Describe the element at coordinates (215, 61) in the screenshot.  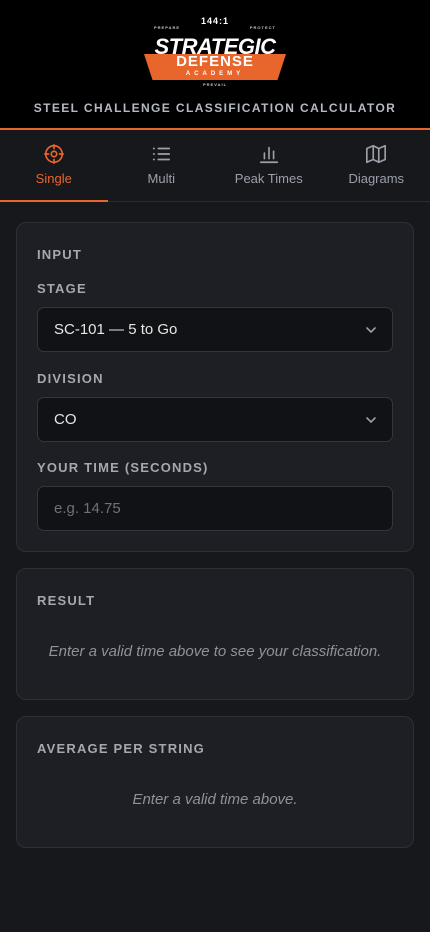
I see `logo-defense-text: DEFENSE` at that location.